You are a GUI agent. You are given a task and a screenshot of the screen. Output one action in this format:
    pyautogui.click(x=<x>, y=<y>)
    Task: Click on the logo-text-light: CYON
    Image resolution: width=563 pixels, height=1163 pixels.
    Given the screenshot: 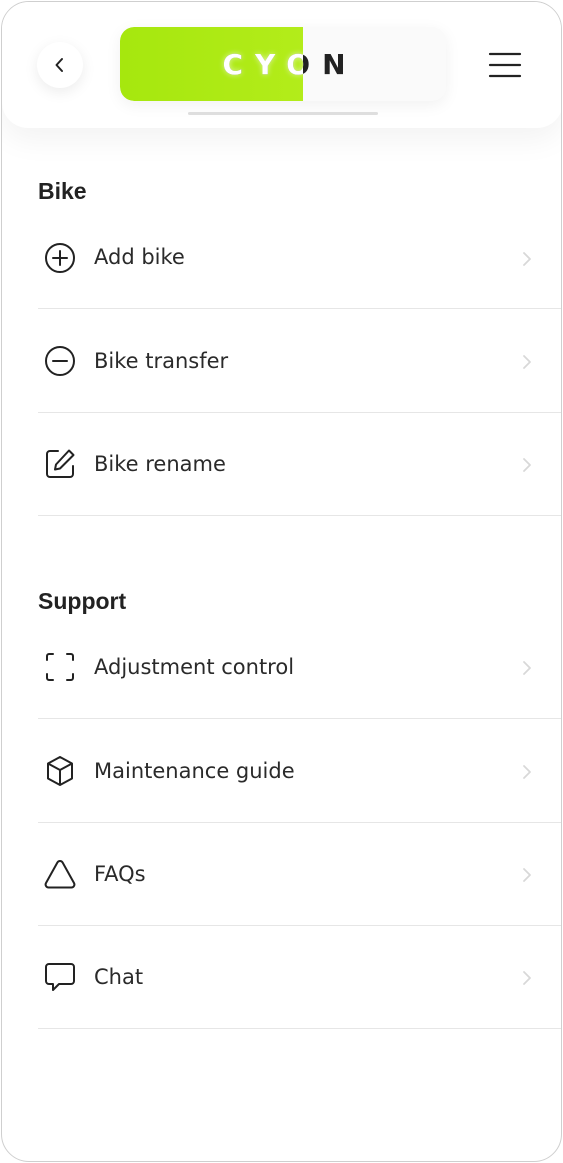 What is the action you would take?
    pyautogui.click(x=262, y=64)
    